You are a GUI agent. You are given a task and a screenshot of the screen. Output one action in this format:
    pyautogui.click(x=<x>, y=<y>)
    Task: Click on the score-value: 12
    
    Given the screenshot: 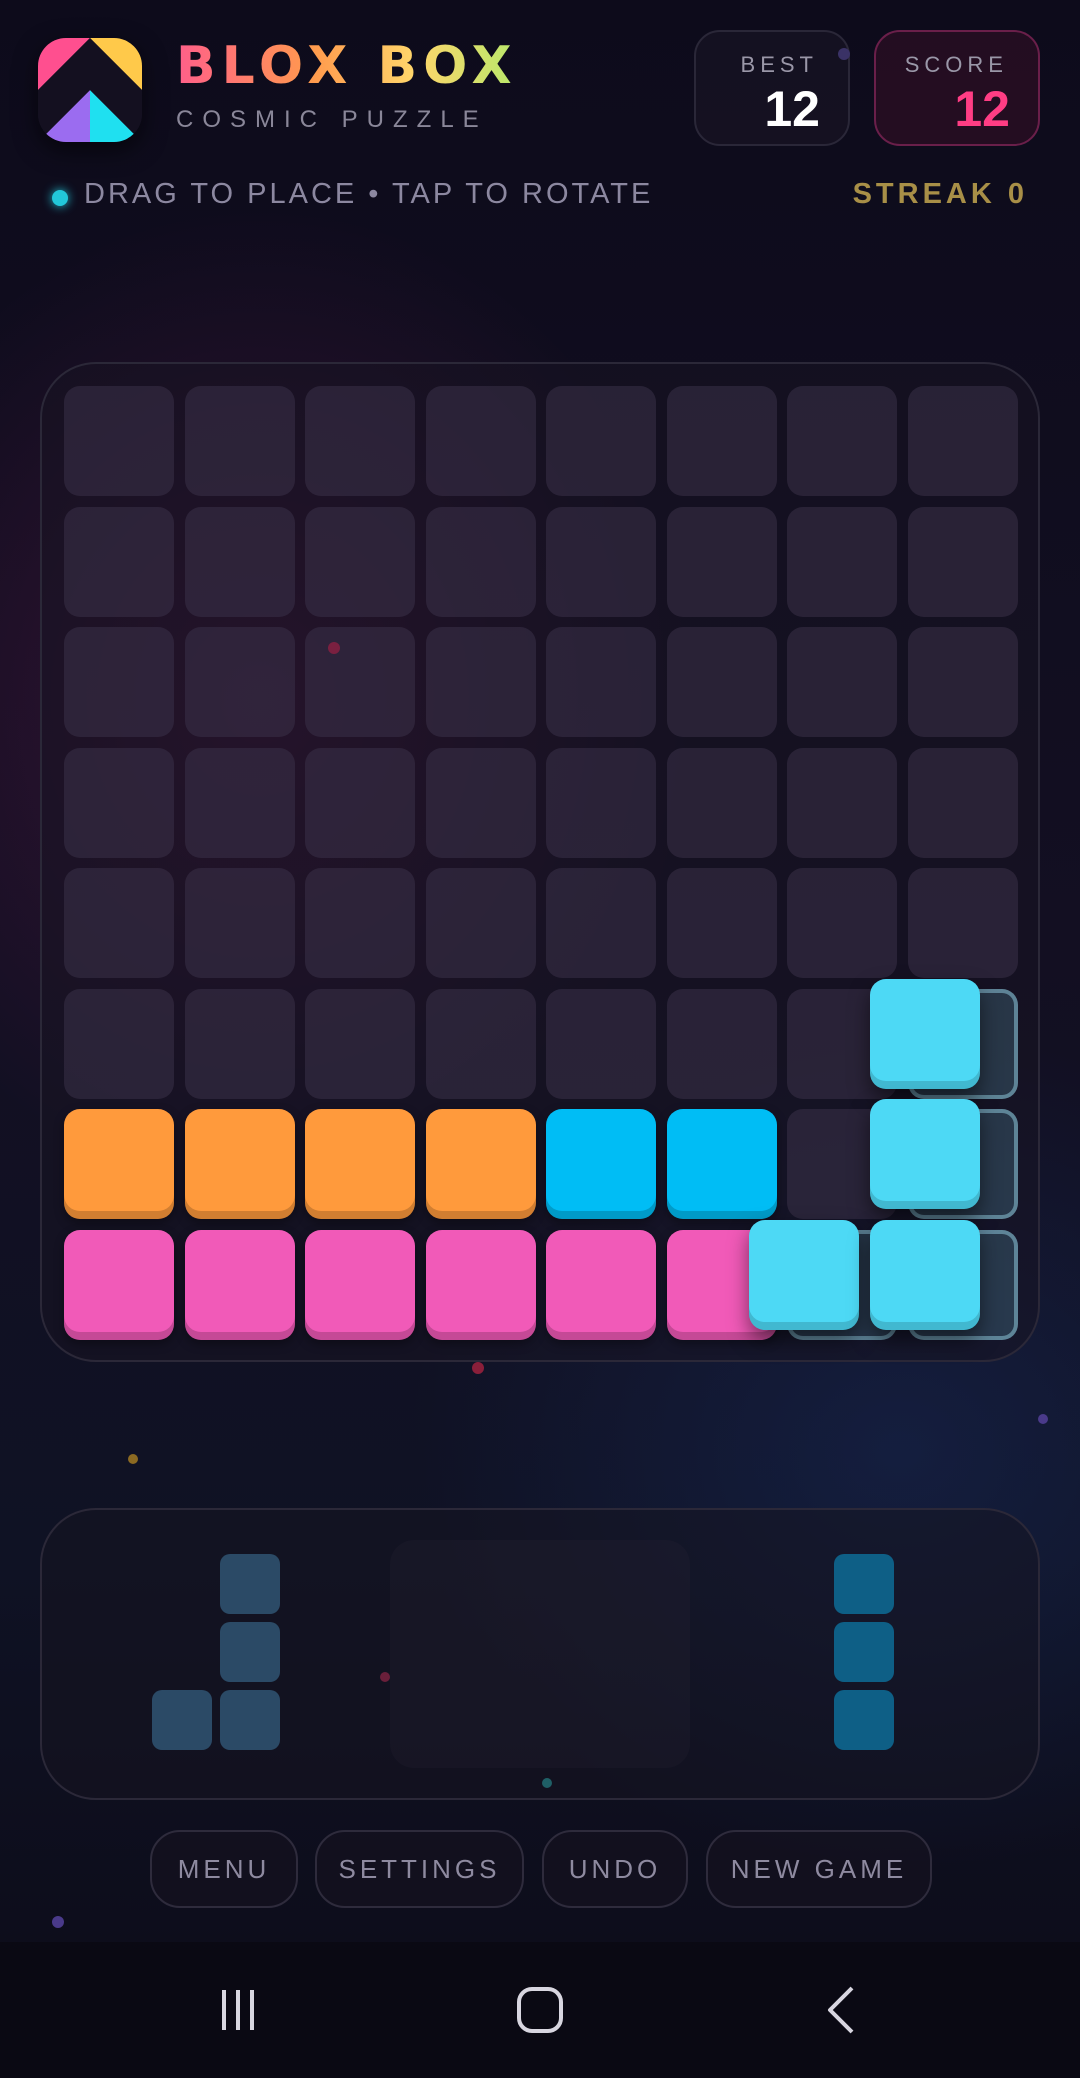 What is the action you would take?
    pyautogui.click(x=982, y=109)
    